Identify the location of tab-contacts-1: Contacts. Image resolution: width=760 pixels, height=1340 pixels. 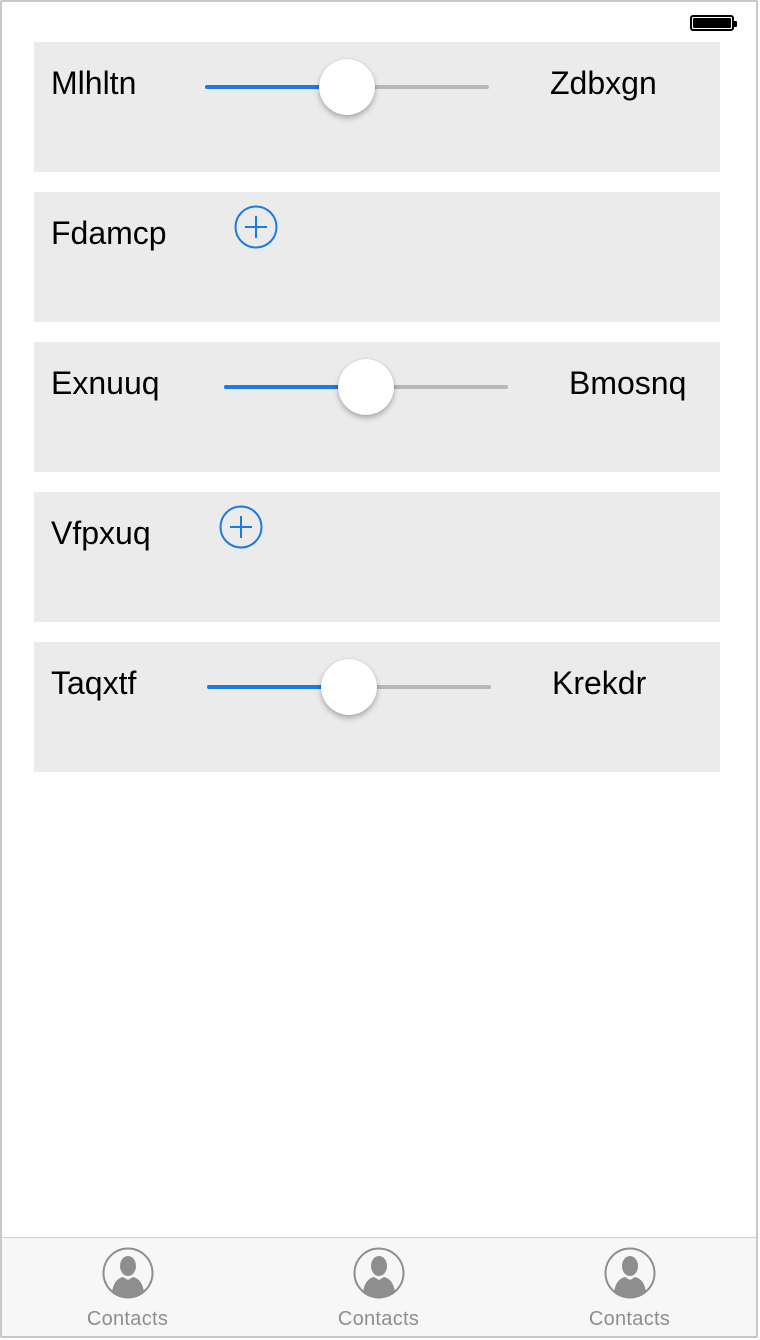
(127, 1287).